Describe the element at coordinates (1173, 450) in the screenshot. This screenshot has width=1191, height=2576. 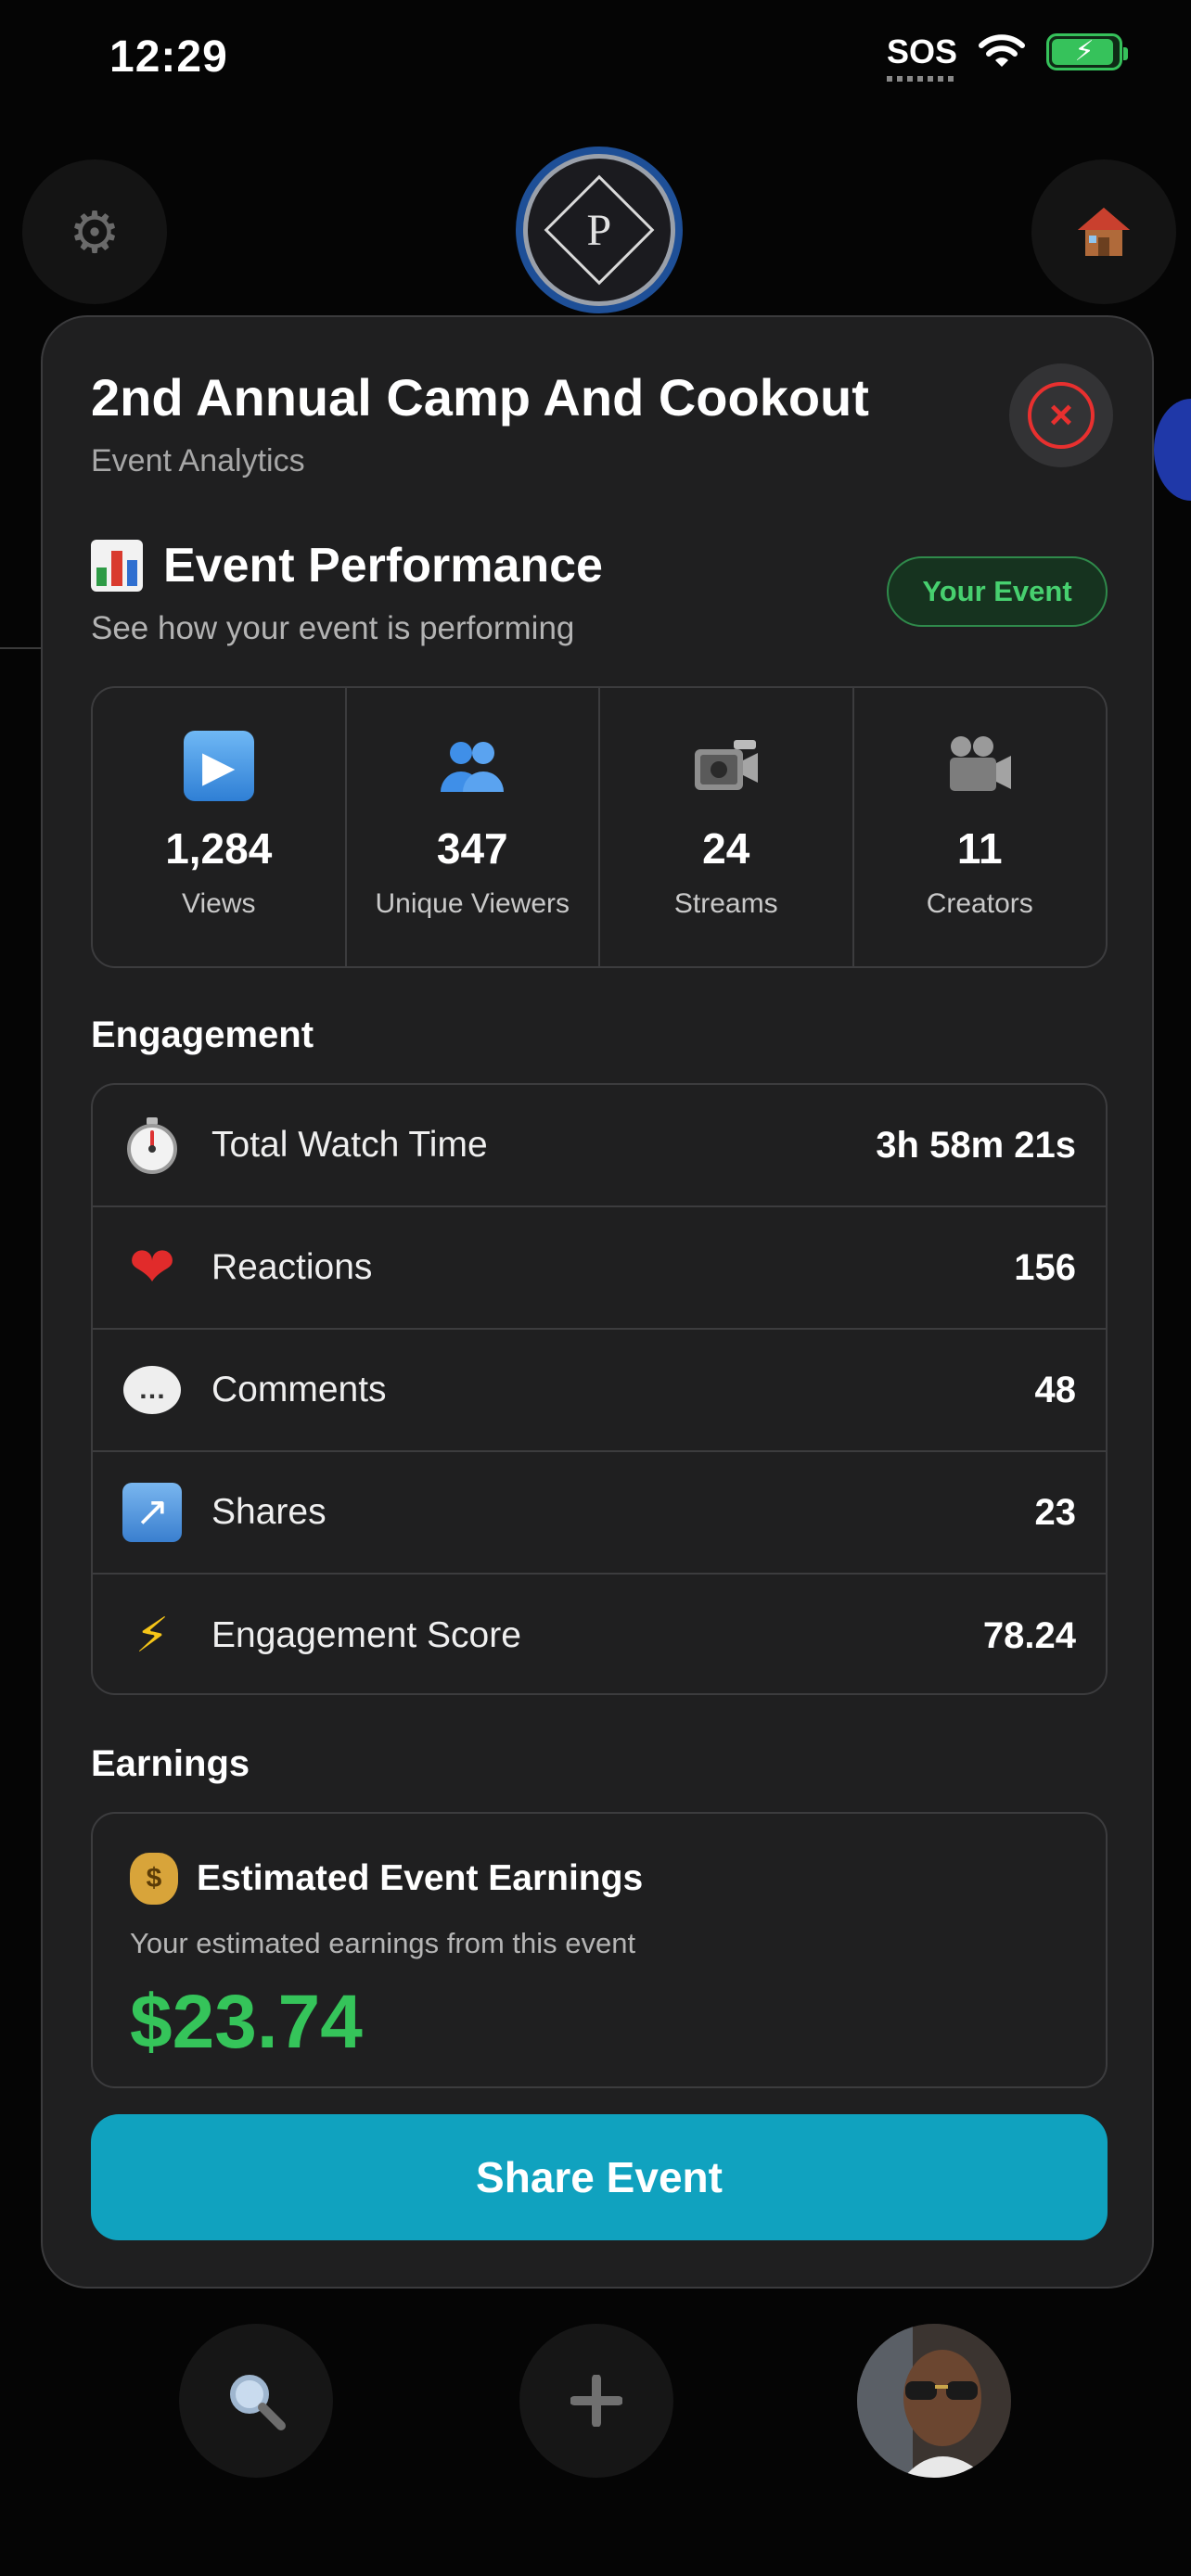
I see `background-avatar-edge` at that location.